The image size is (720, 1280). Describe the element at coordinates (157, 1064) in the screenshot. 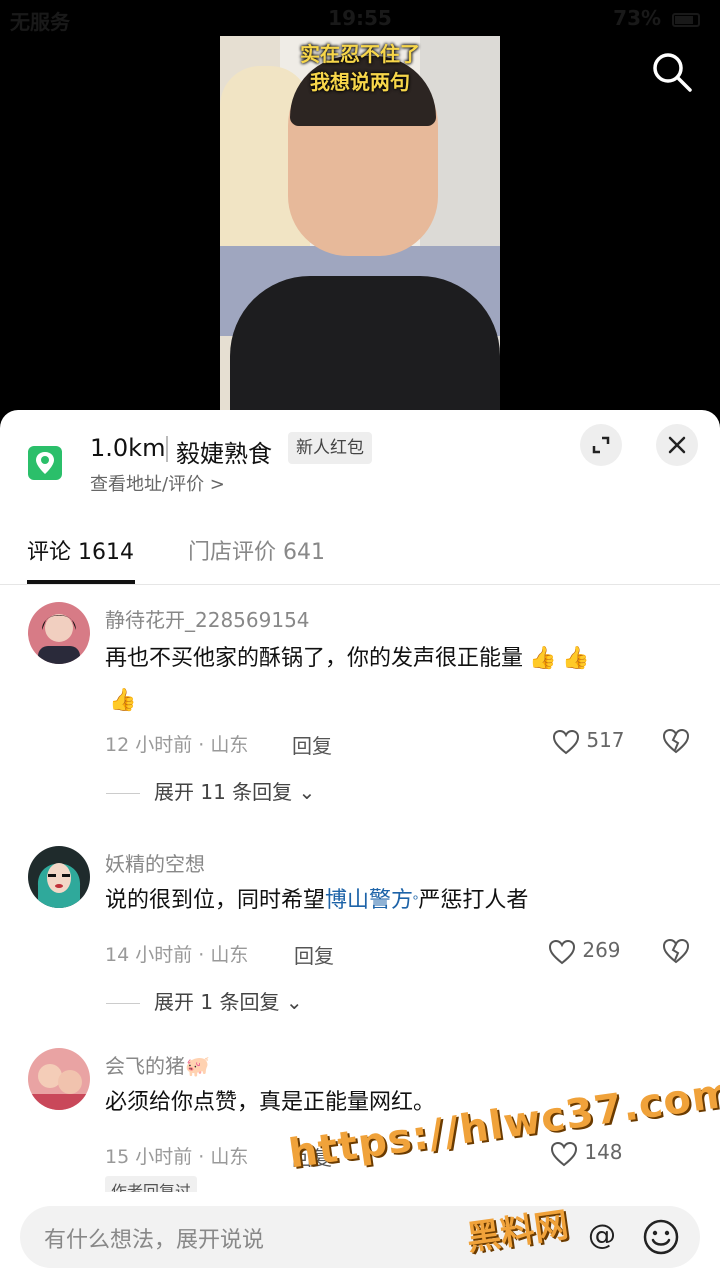

I see `comment-username: 会飞的猪🐖` at that location.